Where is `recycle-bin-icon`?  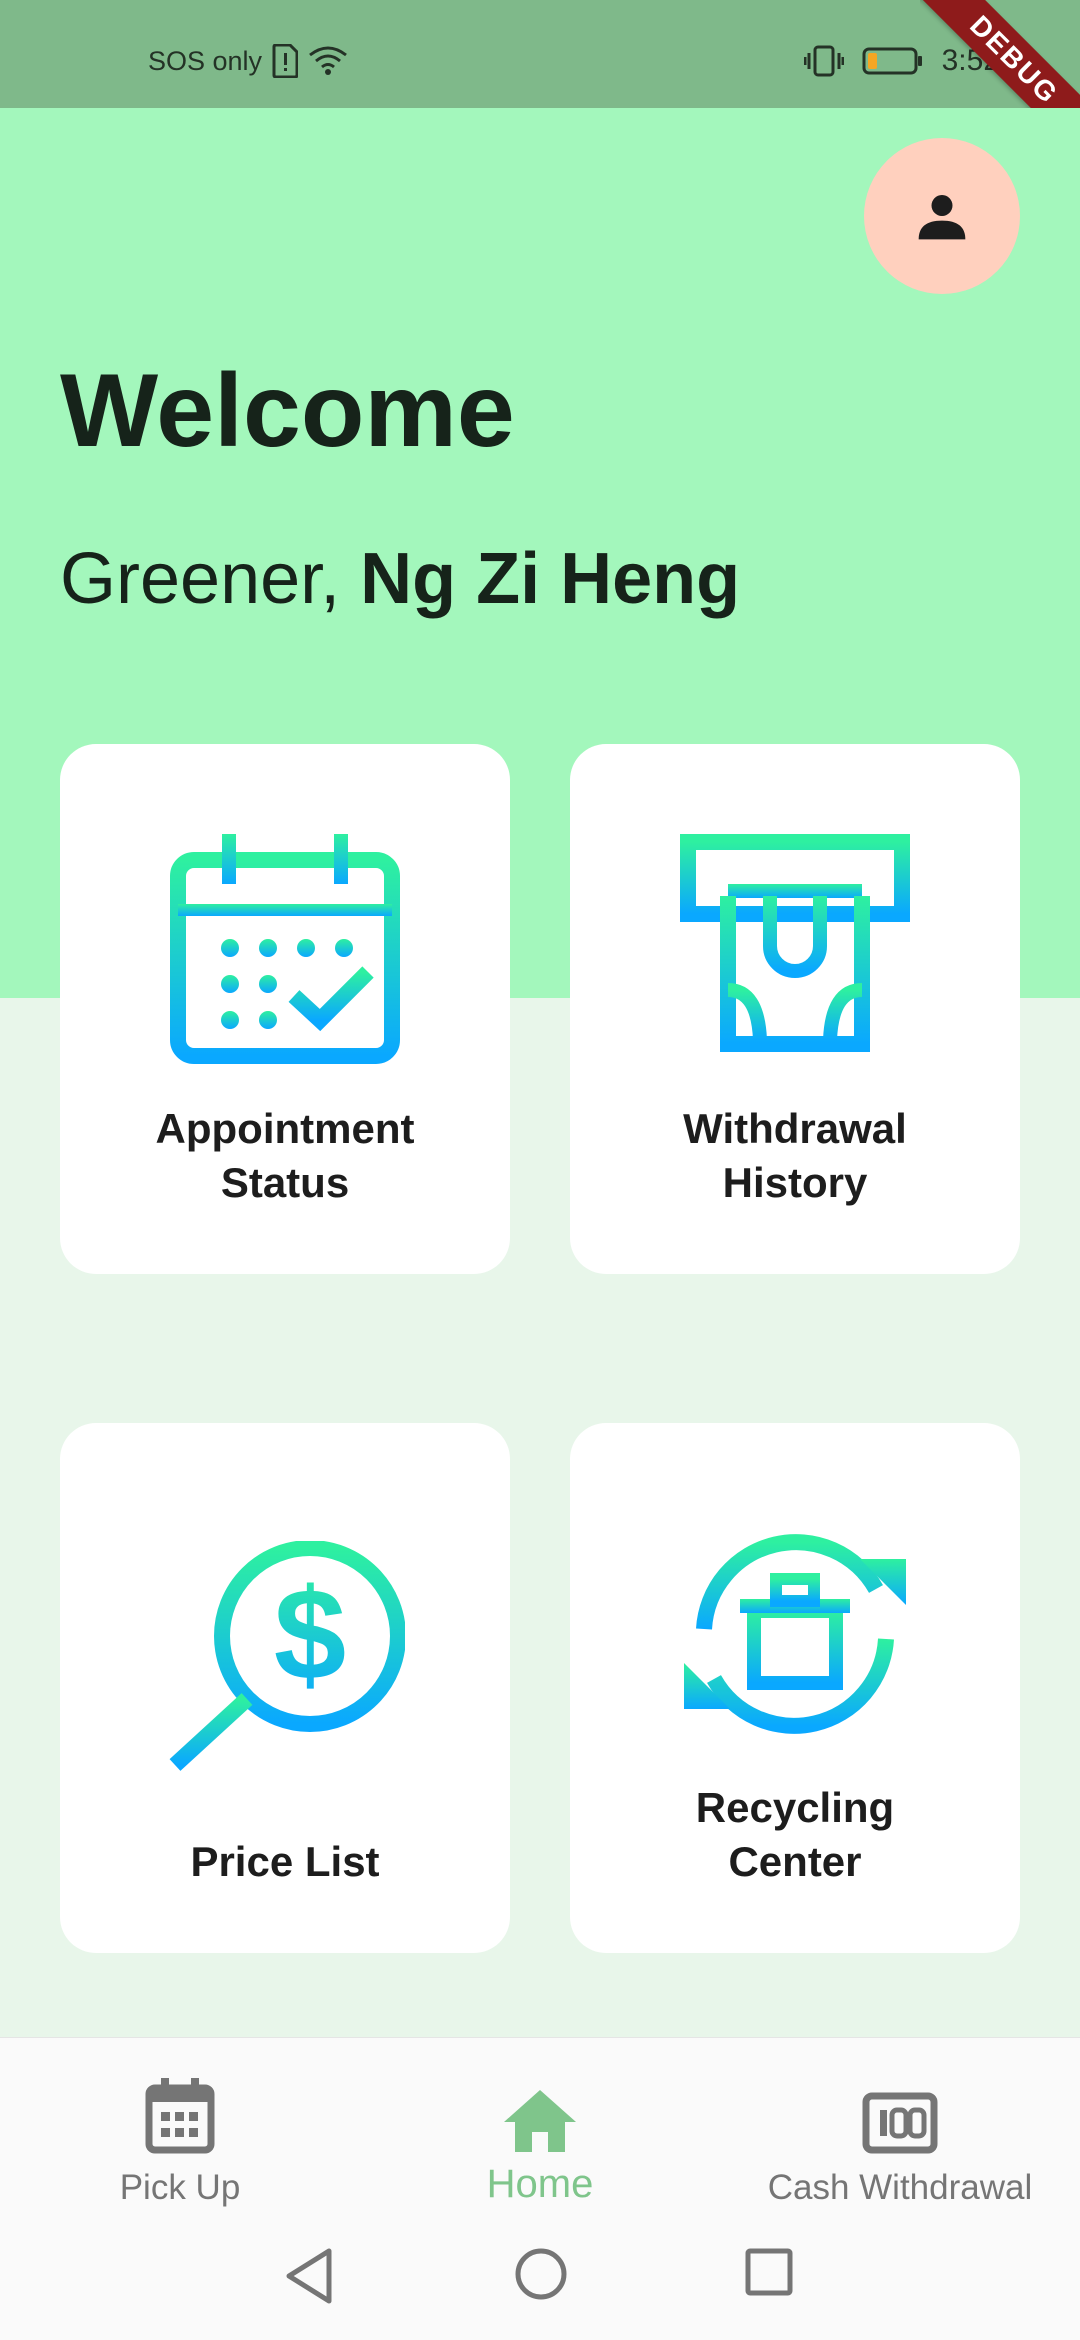 recycle-bin-icon is located at coordinates (795, 1636).